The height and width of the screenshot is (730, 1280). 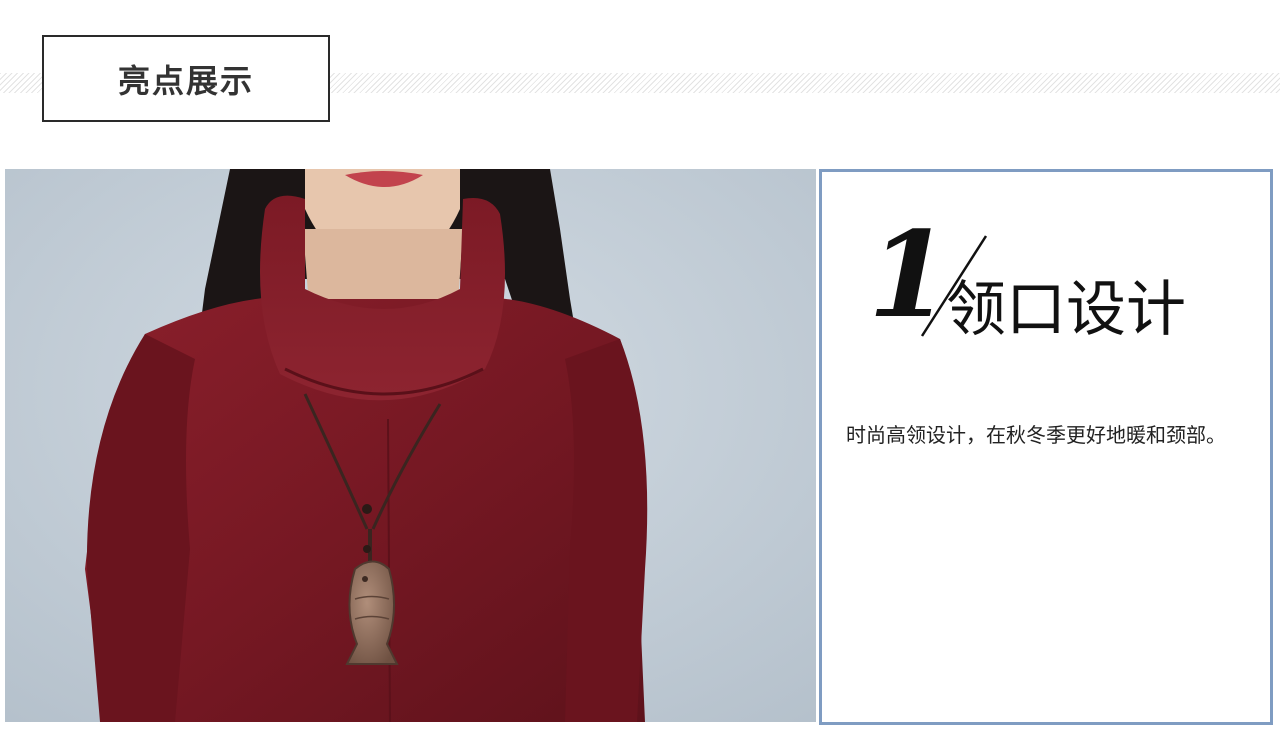 What do you see at coordinates (367, 549) in the screenshot?
I see `necklace-bead-lower` at bounding box center [367, 549].